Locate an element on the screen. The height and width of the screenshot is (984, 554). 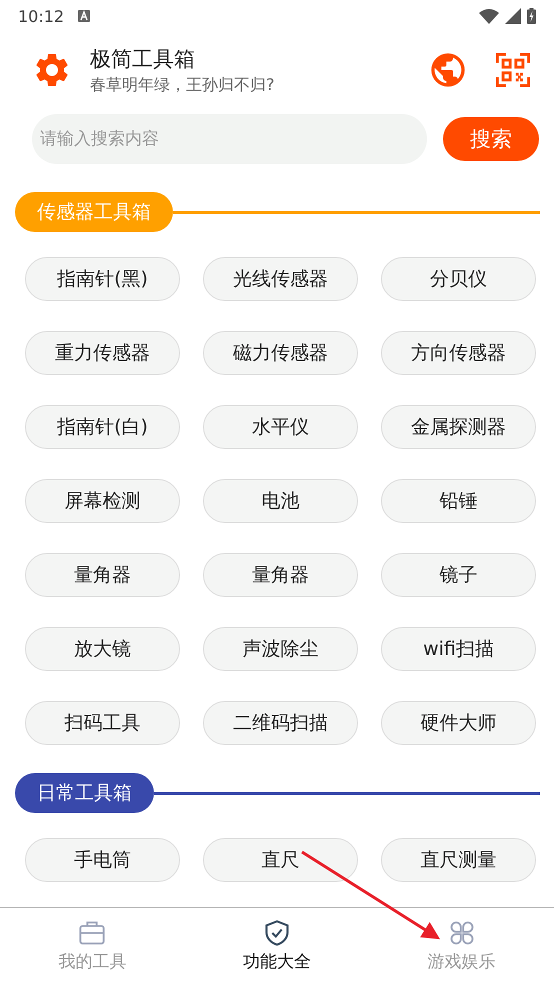
tool-button: wifi扫描 is located at coordinates (458, 649).